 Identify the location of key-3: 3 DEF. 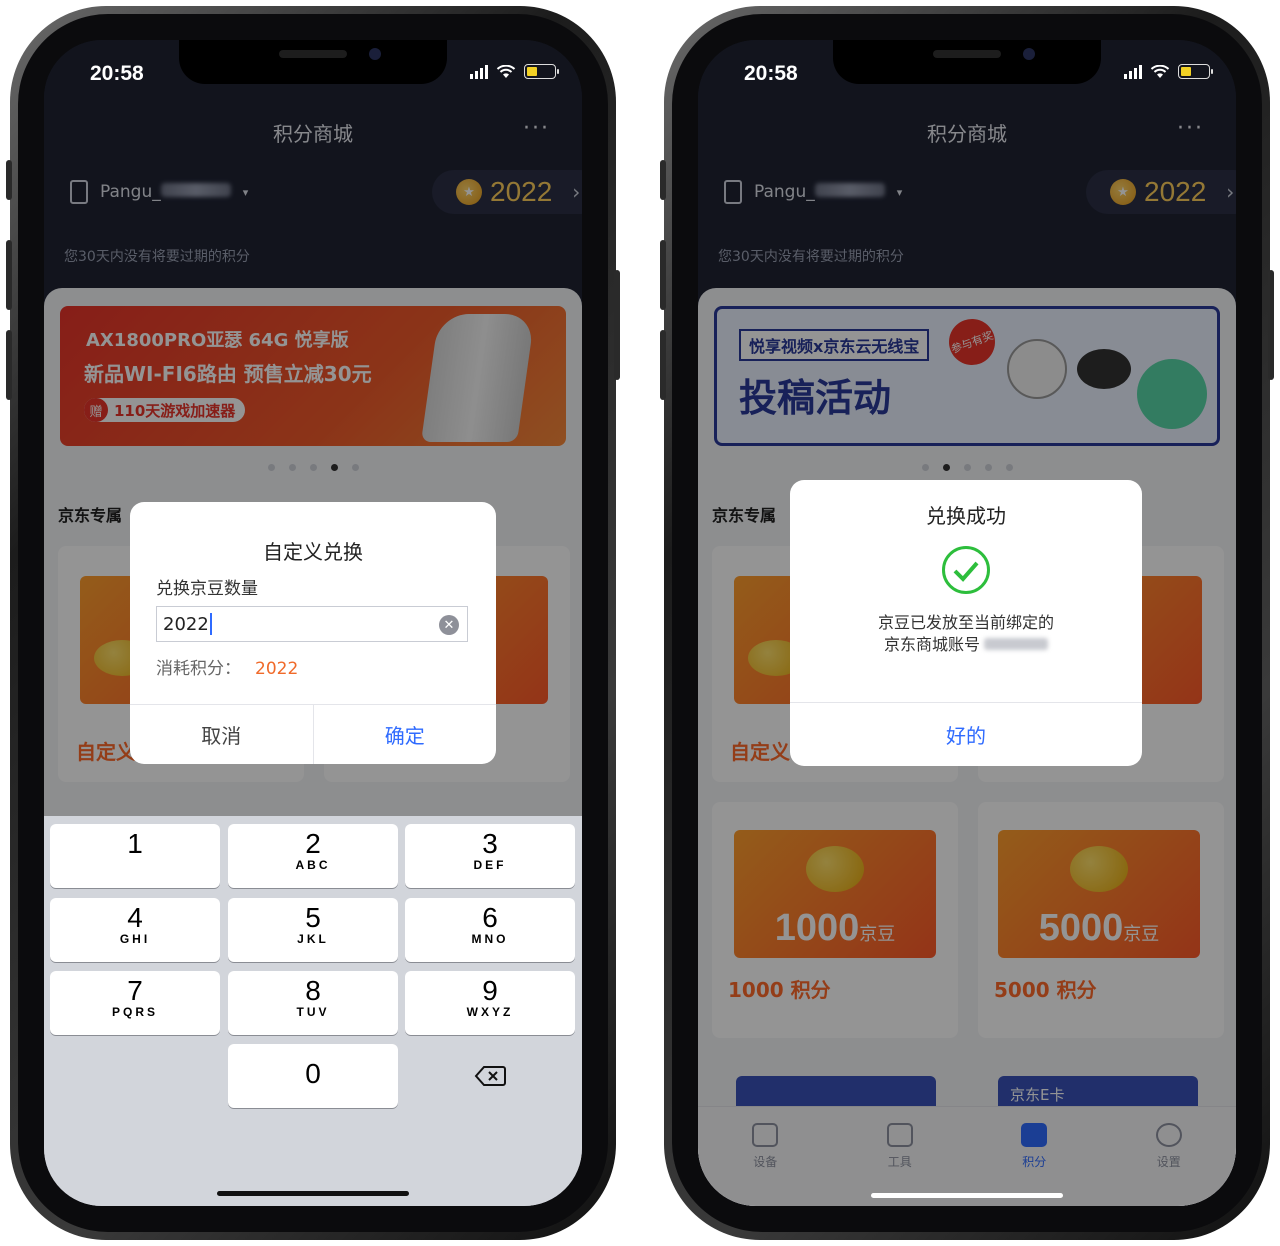
(490, 856).